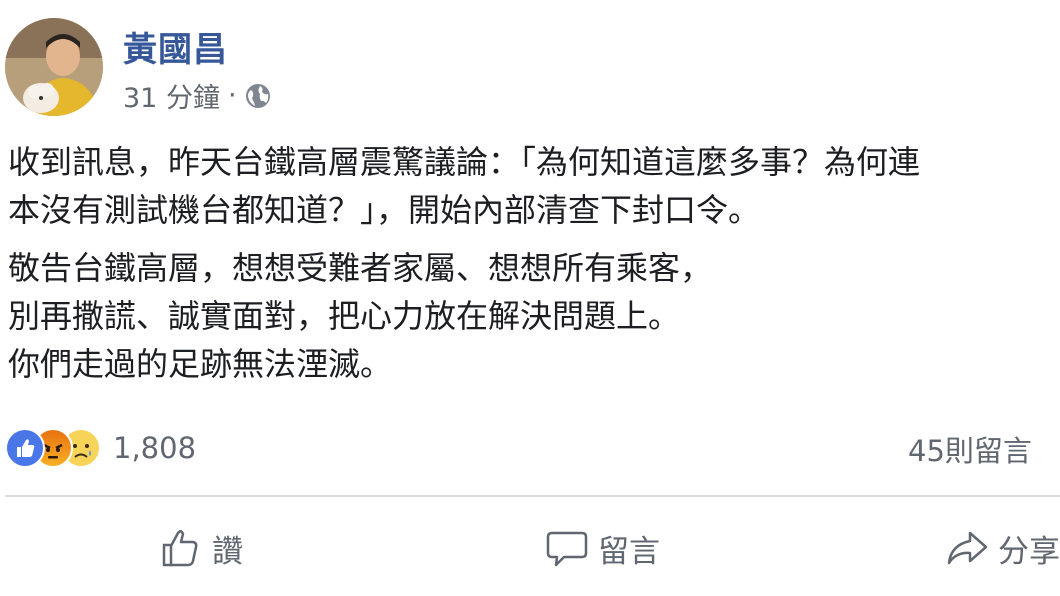 This screenshot has width=1060, height=596. I want to click on share-button: 分享, so click(1002, 548).